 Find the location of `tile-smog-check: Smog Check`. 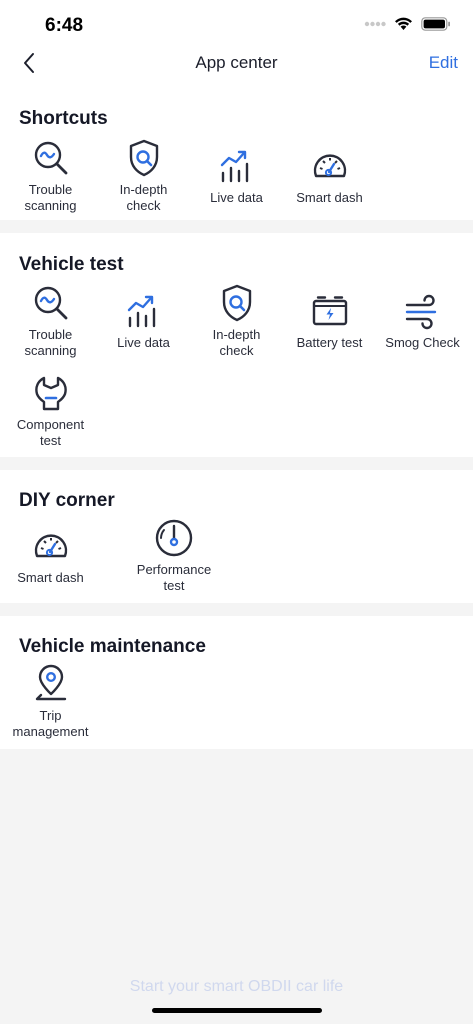

tile-smog-check: Smog Check is located at coordinates (422, 320).